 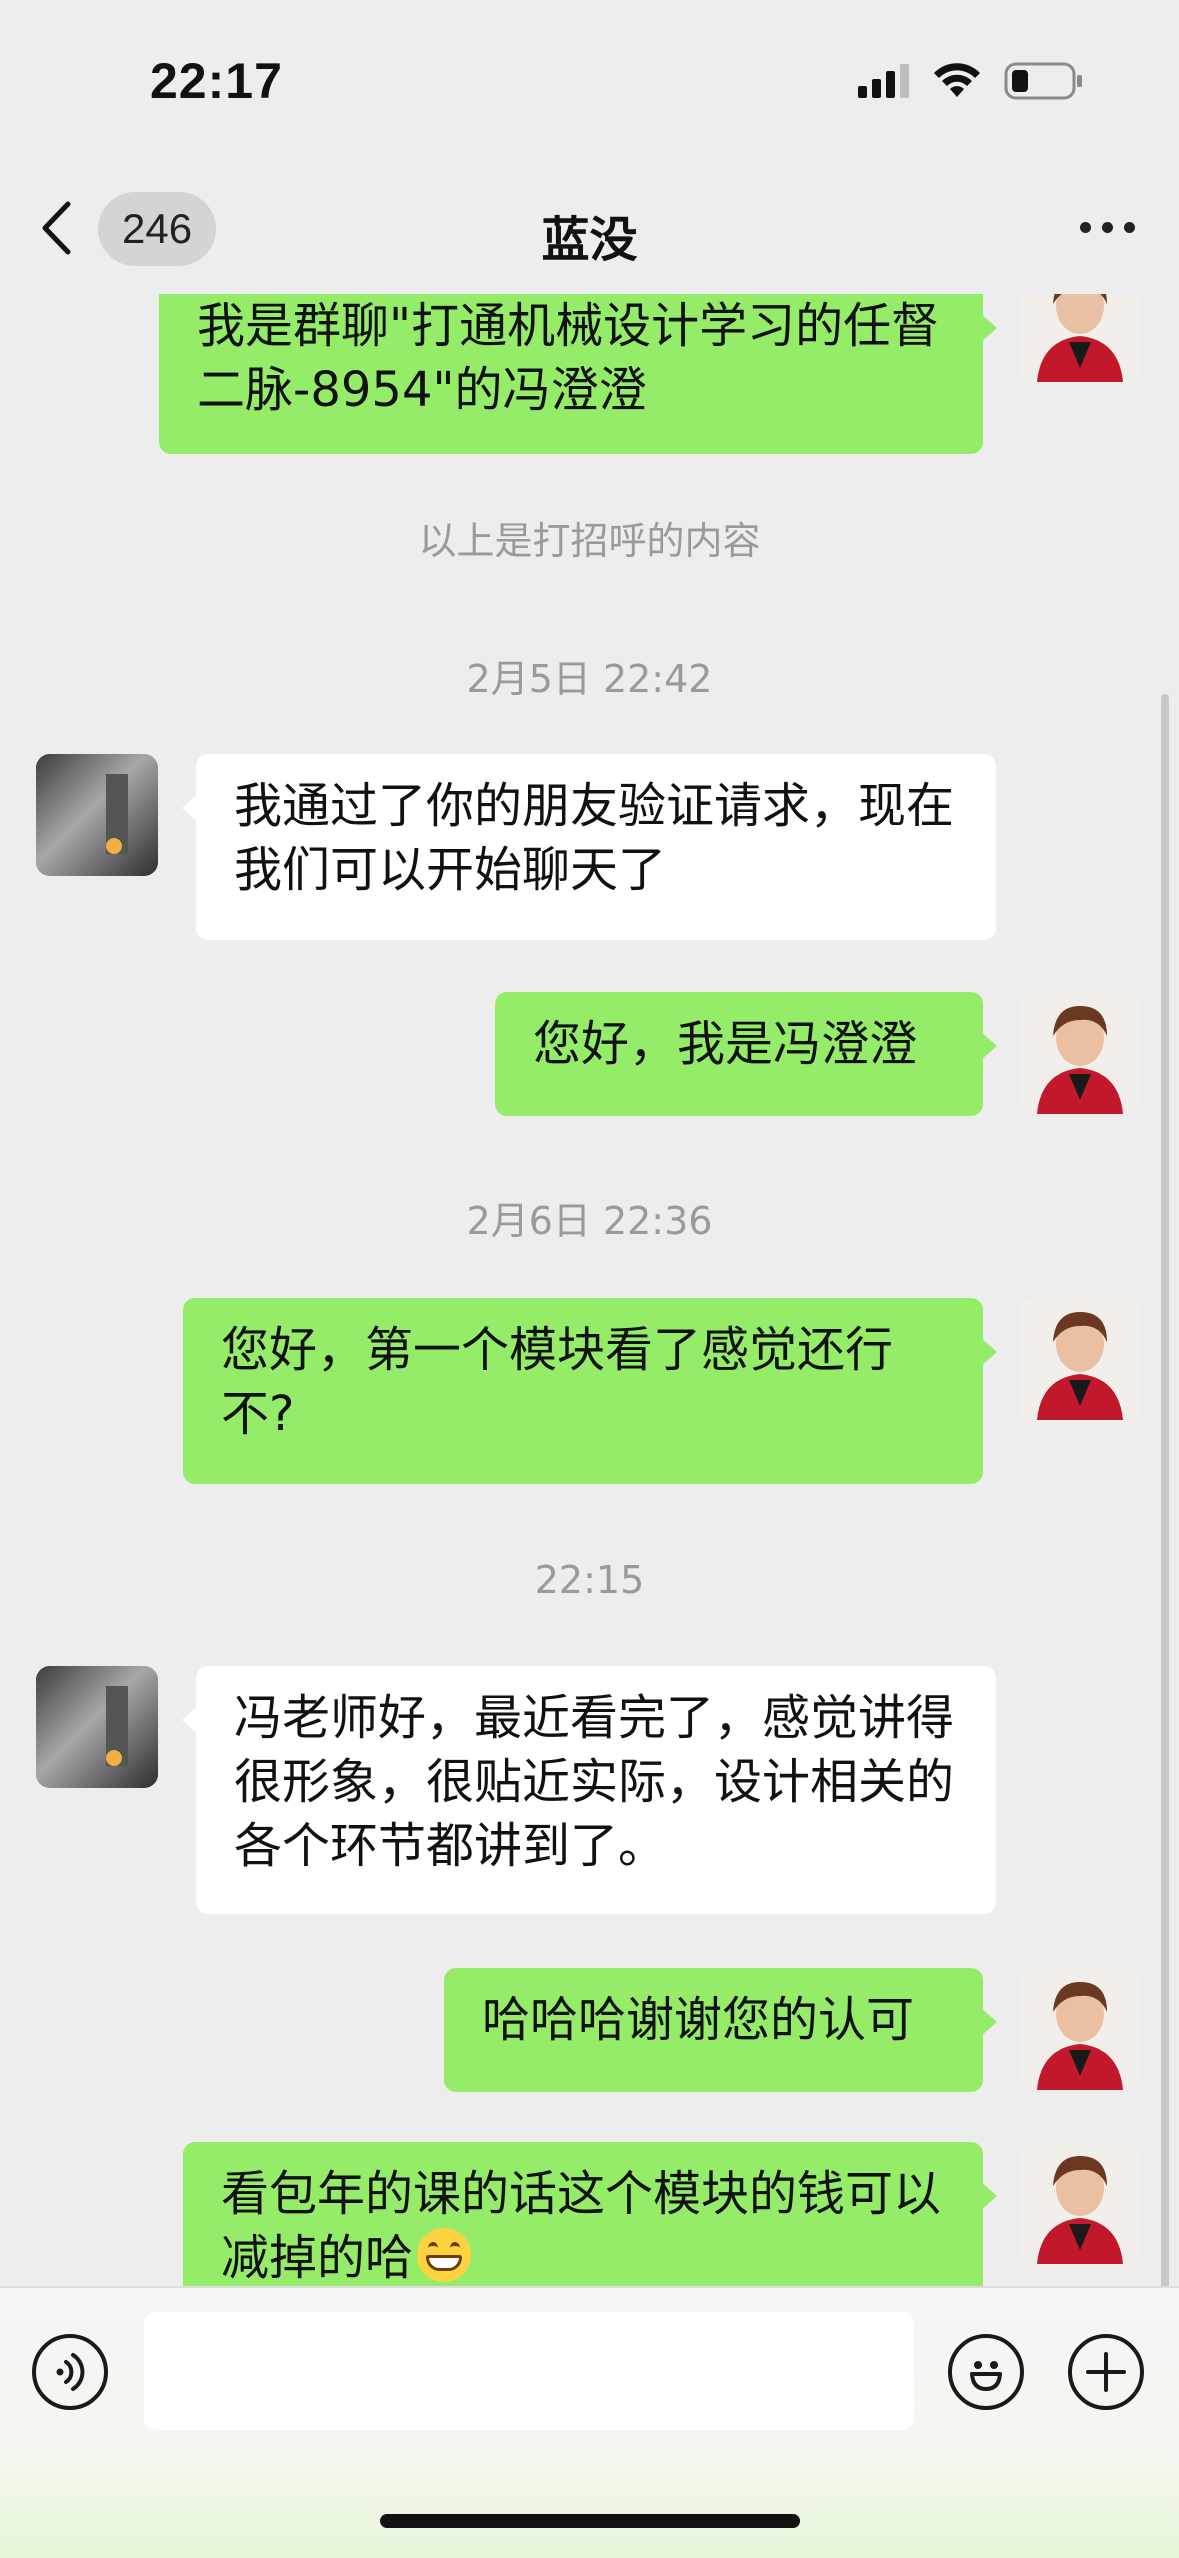 I want to click on more-options-button, so click(x=1107, y=227).